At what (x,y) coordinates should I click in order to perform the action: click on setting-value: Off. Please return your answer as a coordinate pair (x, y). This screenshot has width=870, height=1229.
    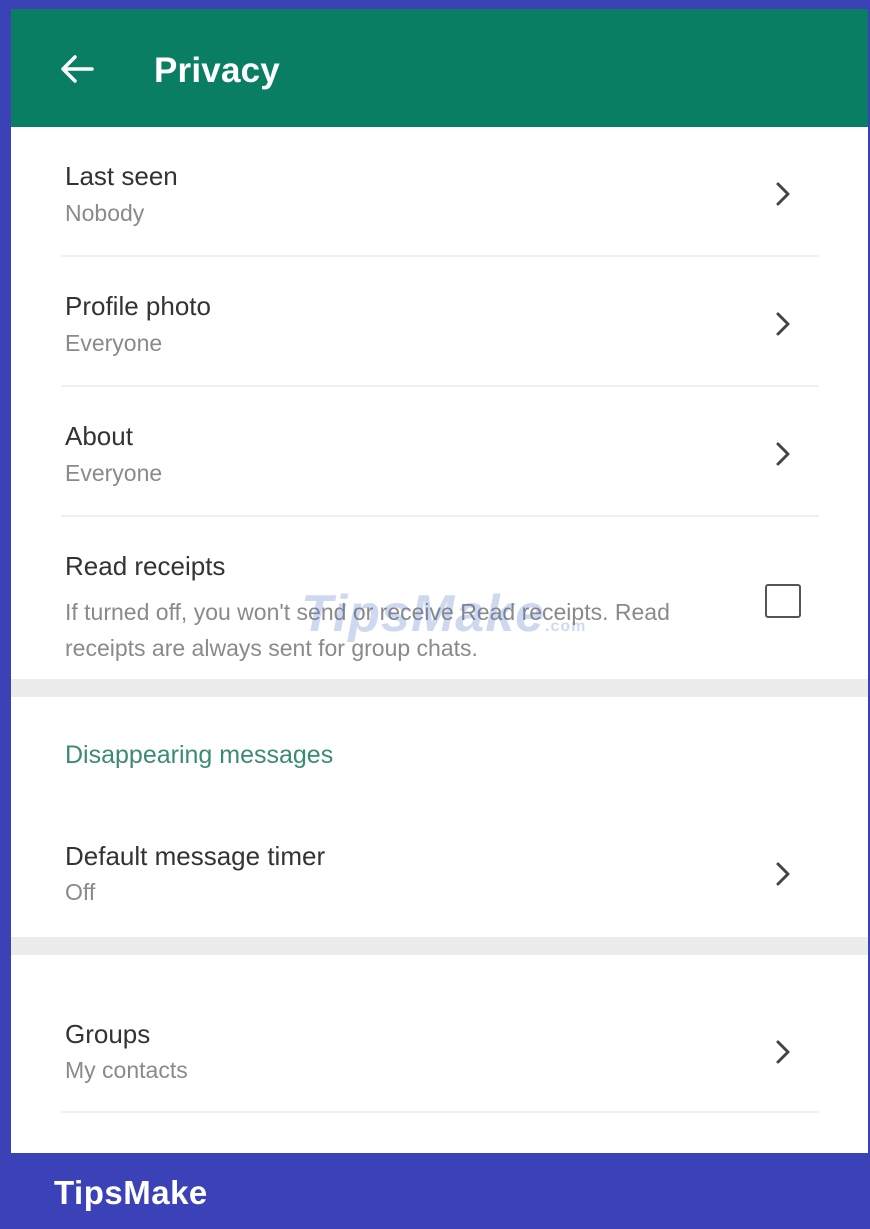
    Looking at the image, I should click on (80, 892).